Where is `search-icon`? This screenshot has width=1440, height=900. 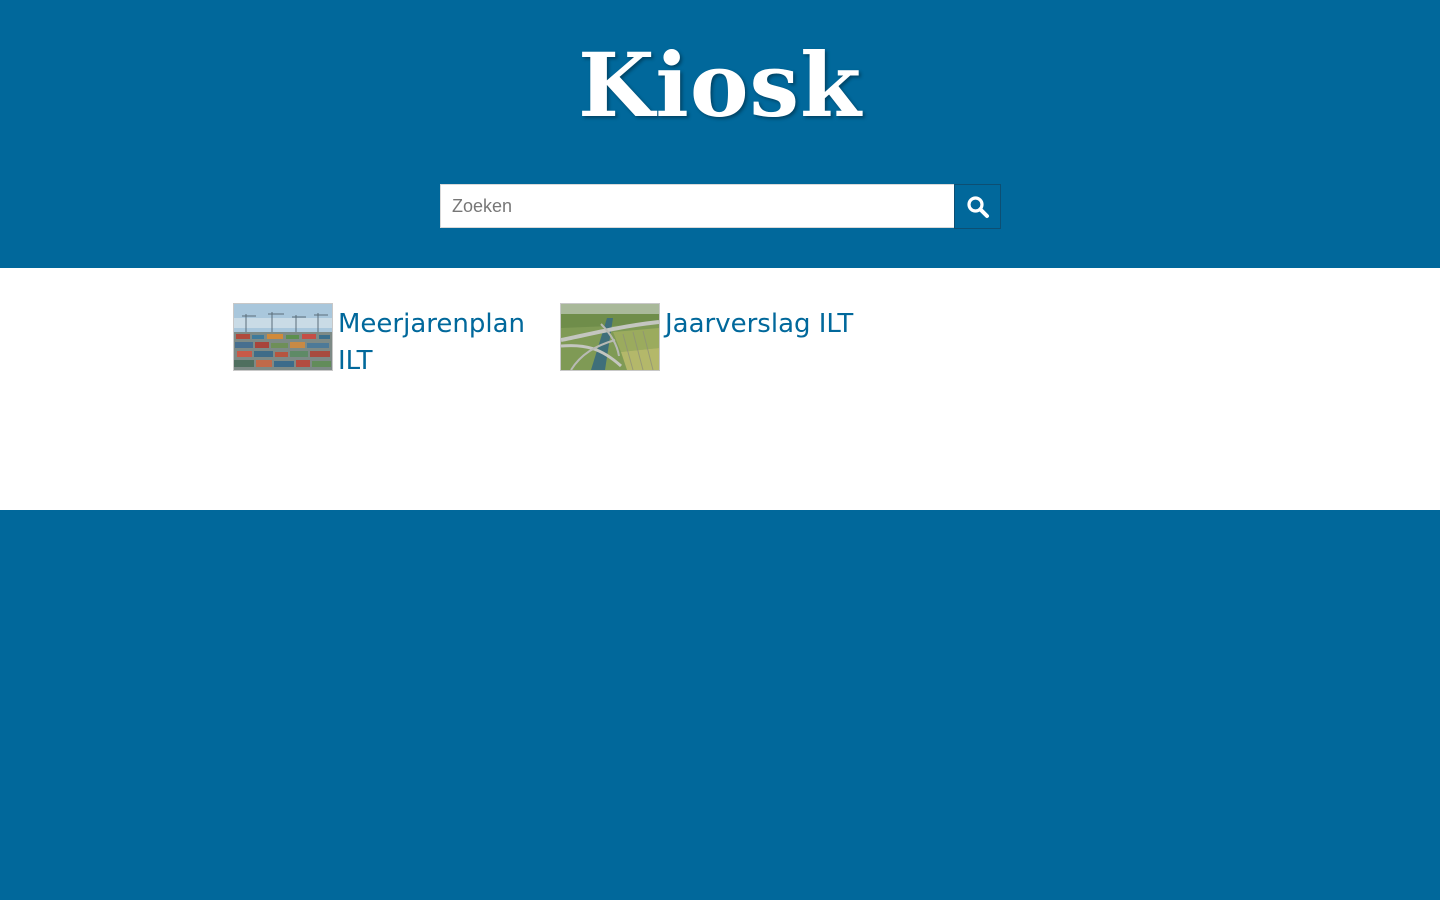 search-icon is located at coordinates (978, 207).